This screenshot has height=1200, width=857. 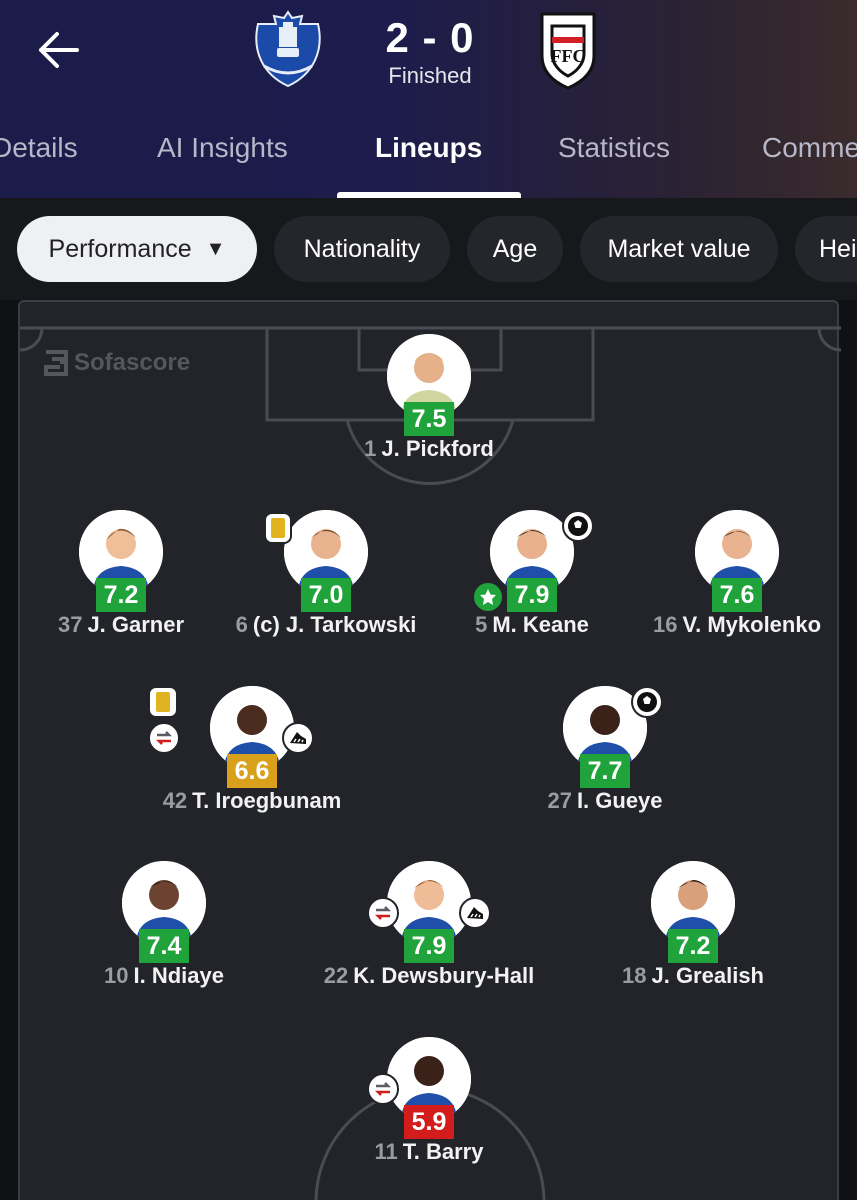 What do you see at coordinates (136, 624) in the screenshot?
I see `player-name: J. Garner` at bounding box center [136, 624].